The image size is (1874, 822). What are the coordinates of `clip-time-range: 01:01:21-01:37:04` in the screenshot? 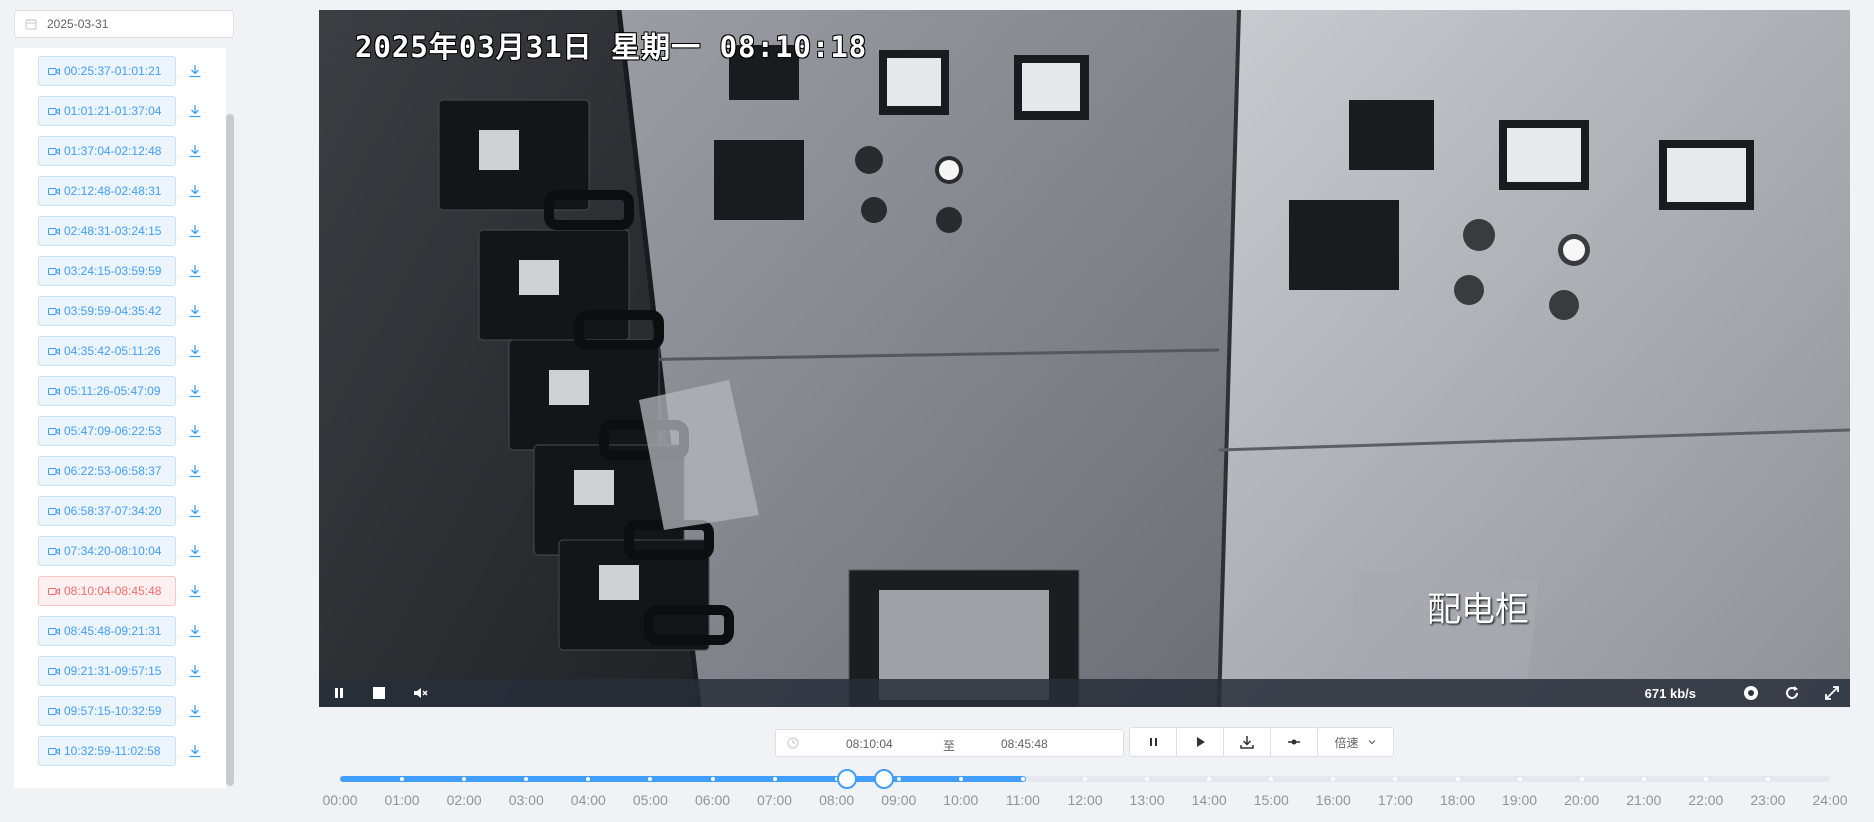 It's located at (113, 111).